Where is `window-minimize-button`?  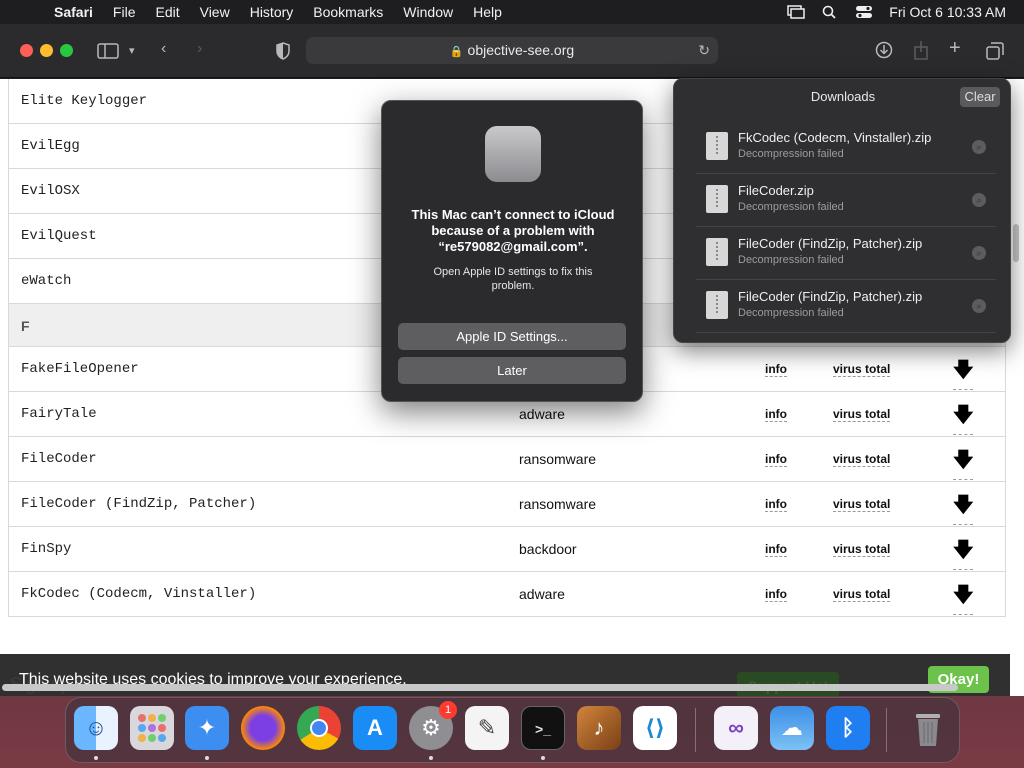
window-minimize-button is located at coordinates (46, 50).